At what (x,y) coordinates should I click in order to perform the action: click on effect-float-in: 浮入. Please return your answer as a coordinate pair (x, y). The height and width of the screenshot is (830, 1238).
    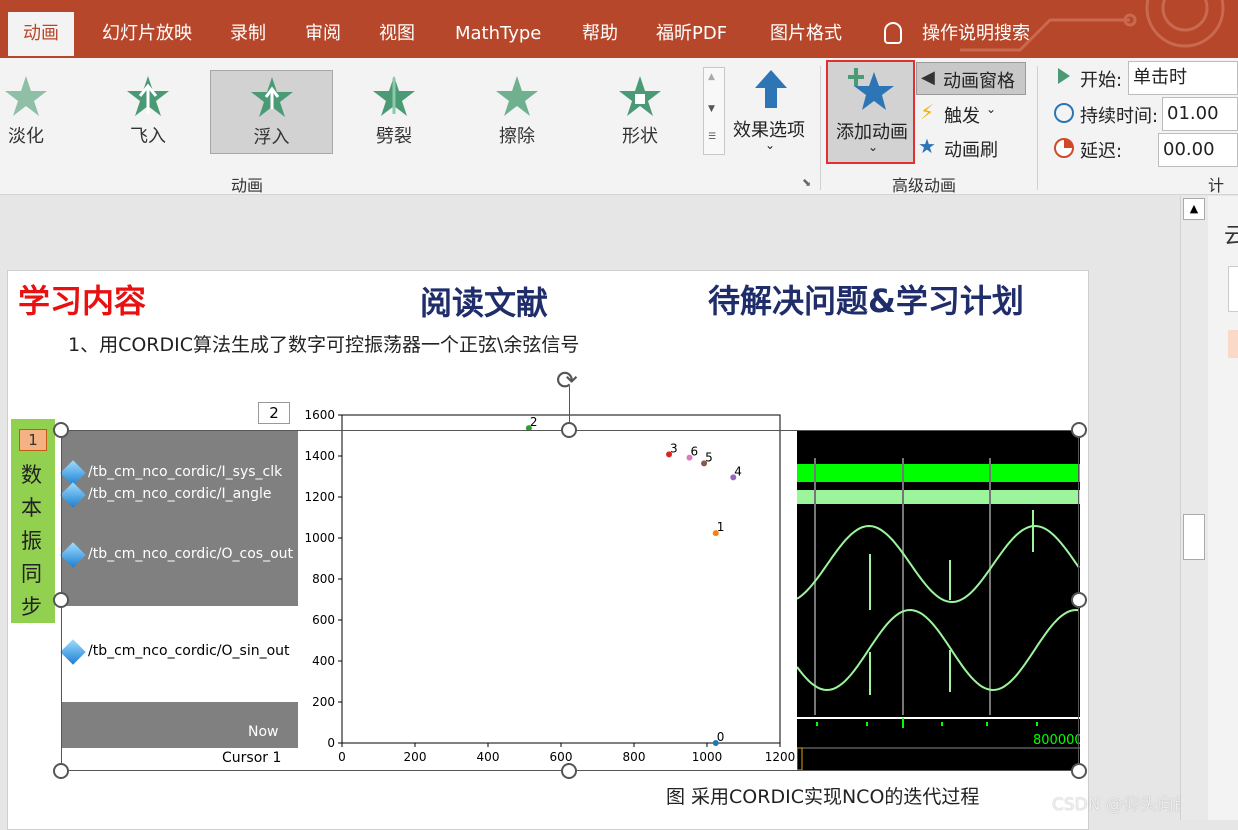
    Looking at the image, I should click on (271, 112).